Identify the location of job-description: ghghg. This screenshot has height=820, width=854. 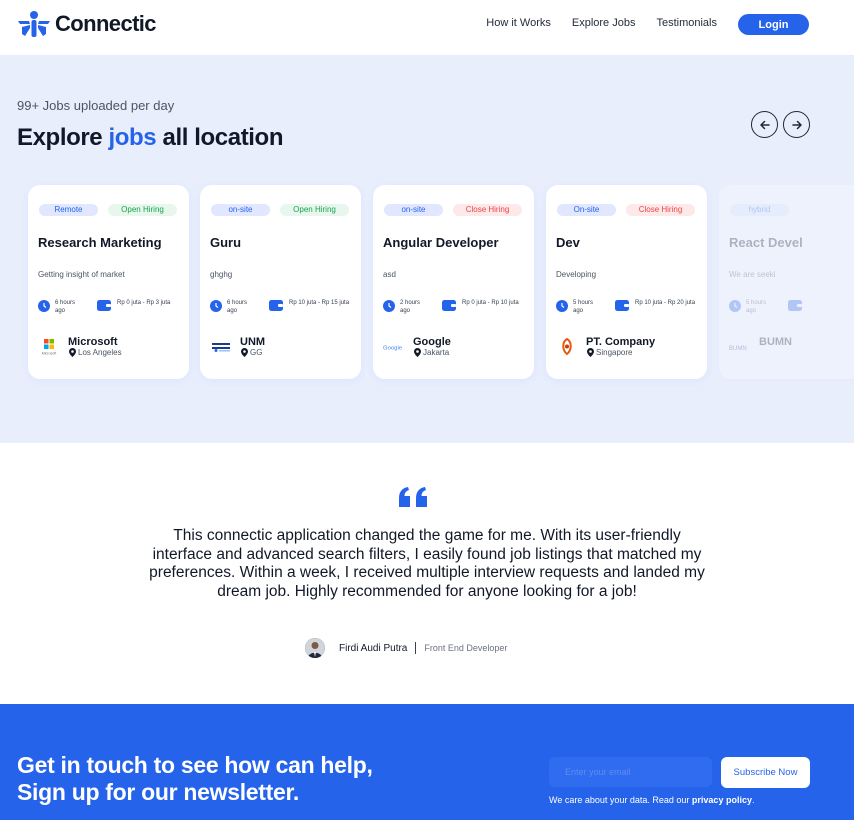
(221, 274).